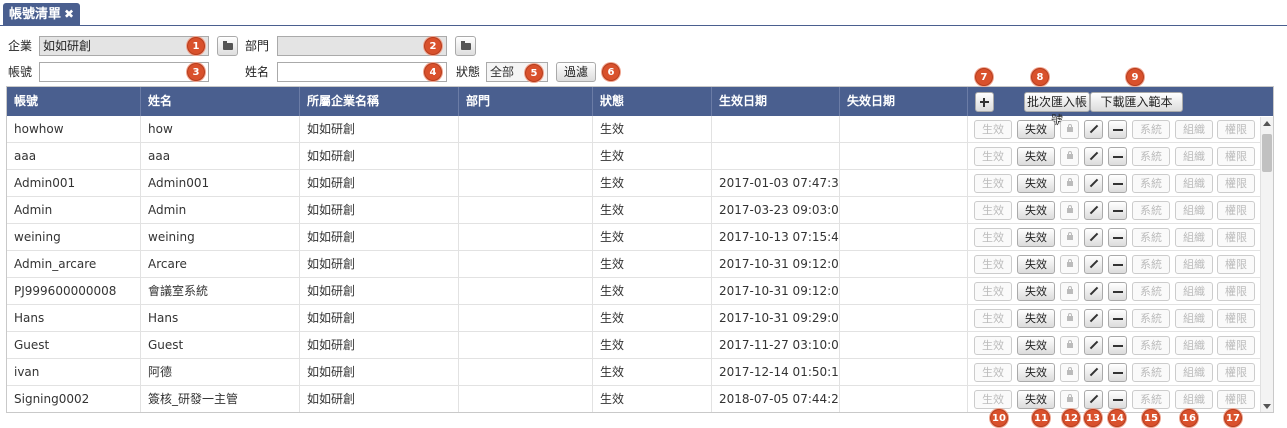 Image resolution: width=1287 pixels, height=428 pixels. I want to click on col-name: 姓名, so click(220, 101).